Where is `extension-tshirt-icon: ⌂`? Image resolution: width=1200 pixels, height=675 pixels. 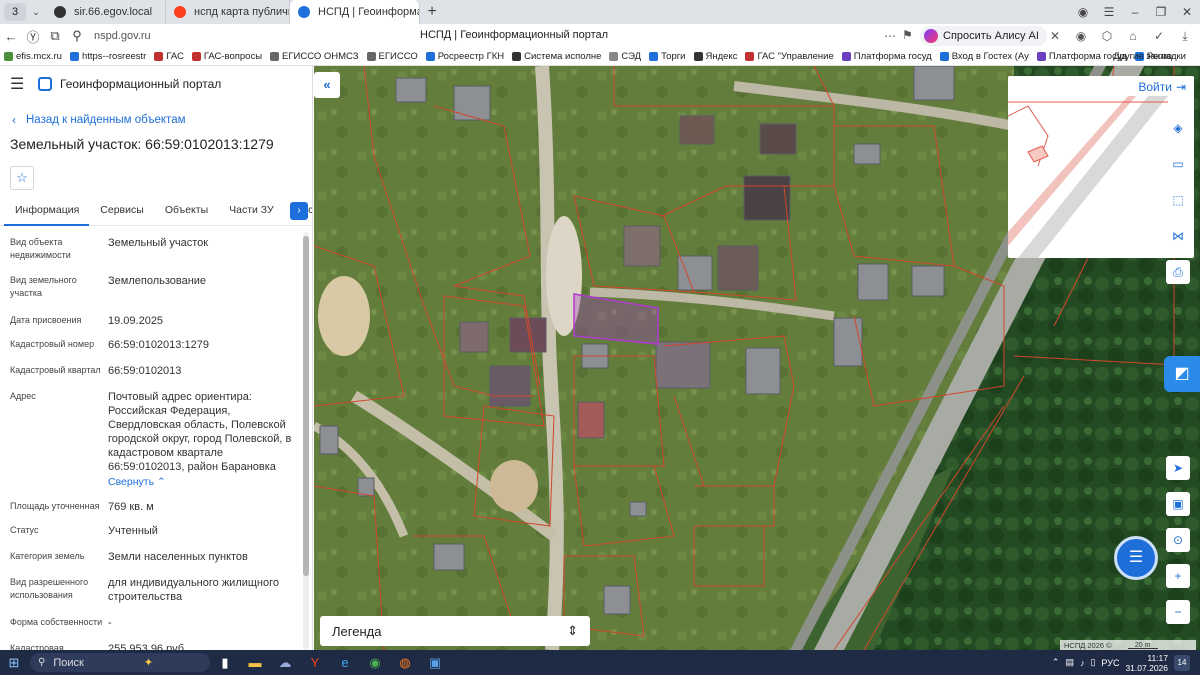 extension-tshirt-icon: ⌂ is located at coordinates (1133, 36).